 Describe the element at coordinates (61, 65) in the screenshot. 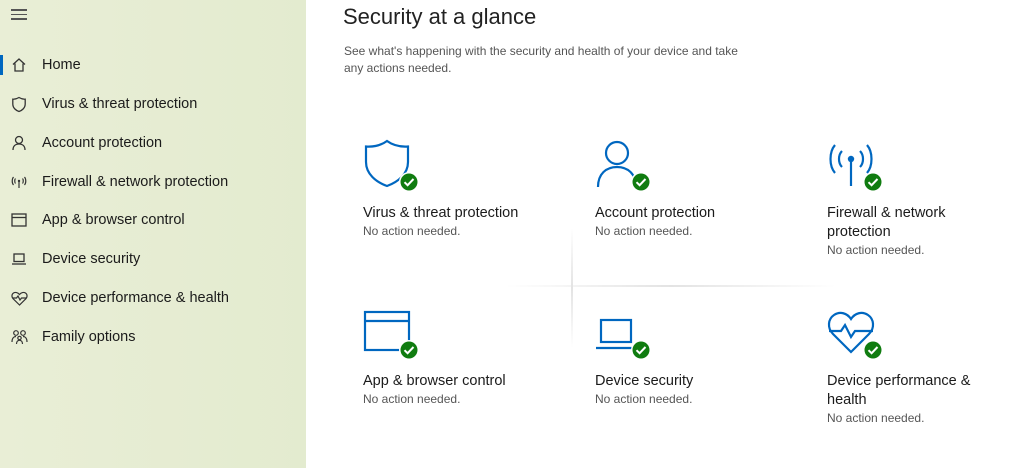

I see `sidebar-item-label: Home` at that location.